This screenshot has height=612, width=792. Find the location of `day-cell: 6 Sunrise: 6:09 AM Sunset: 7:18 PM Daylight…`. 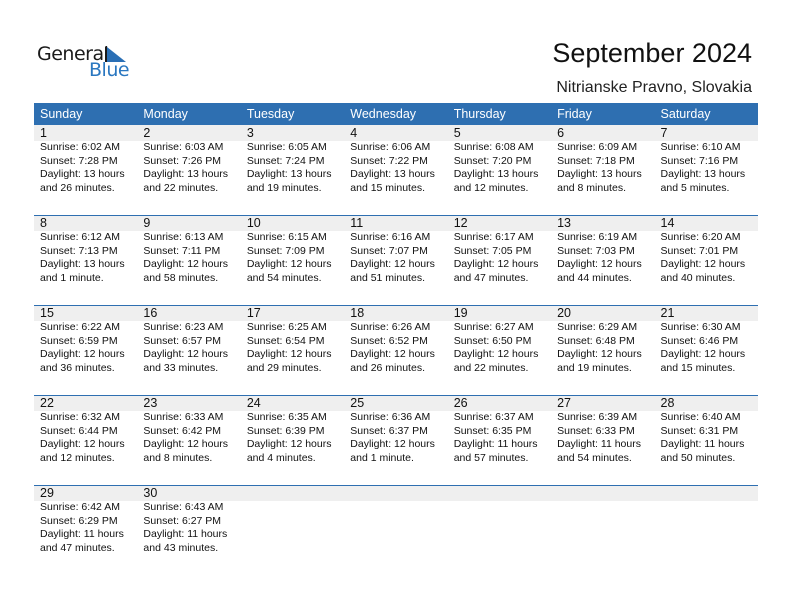

day-cell: 6 Sunrise: 6:09 AM Sunset: 7:18 PM Daylight… is located at coordinates (602, 160).